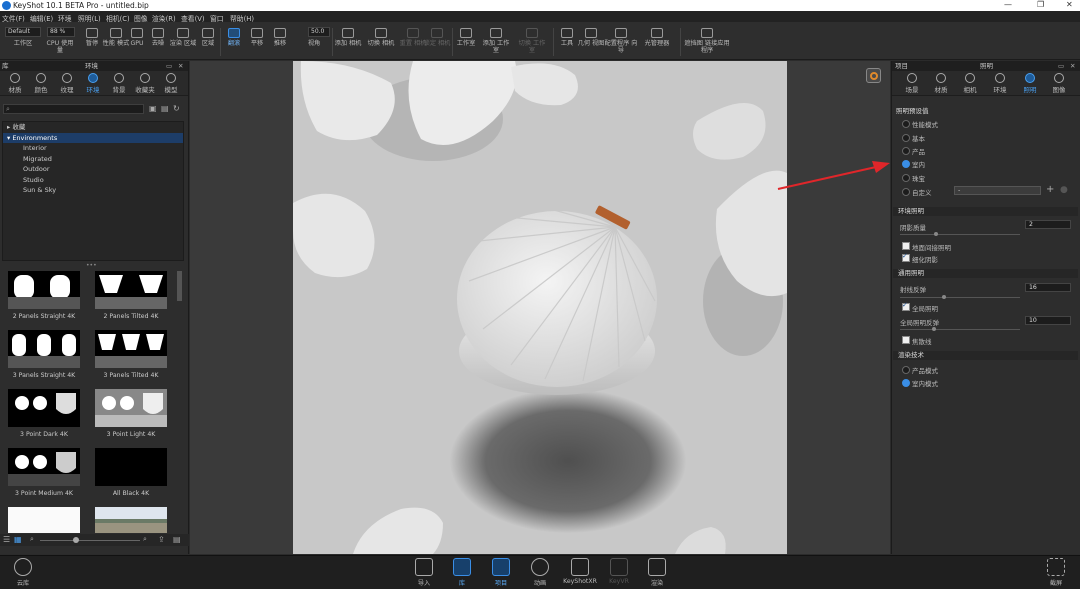 Image resolution: width=1080 pixels, height=589 pixels. What do you see at coordinates (60, 49) in the screenshot?
I see `cpu-usage-button: CPU 使用量` at bounding box center [60, 49].